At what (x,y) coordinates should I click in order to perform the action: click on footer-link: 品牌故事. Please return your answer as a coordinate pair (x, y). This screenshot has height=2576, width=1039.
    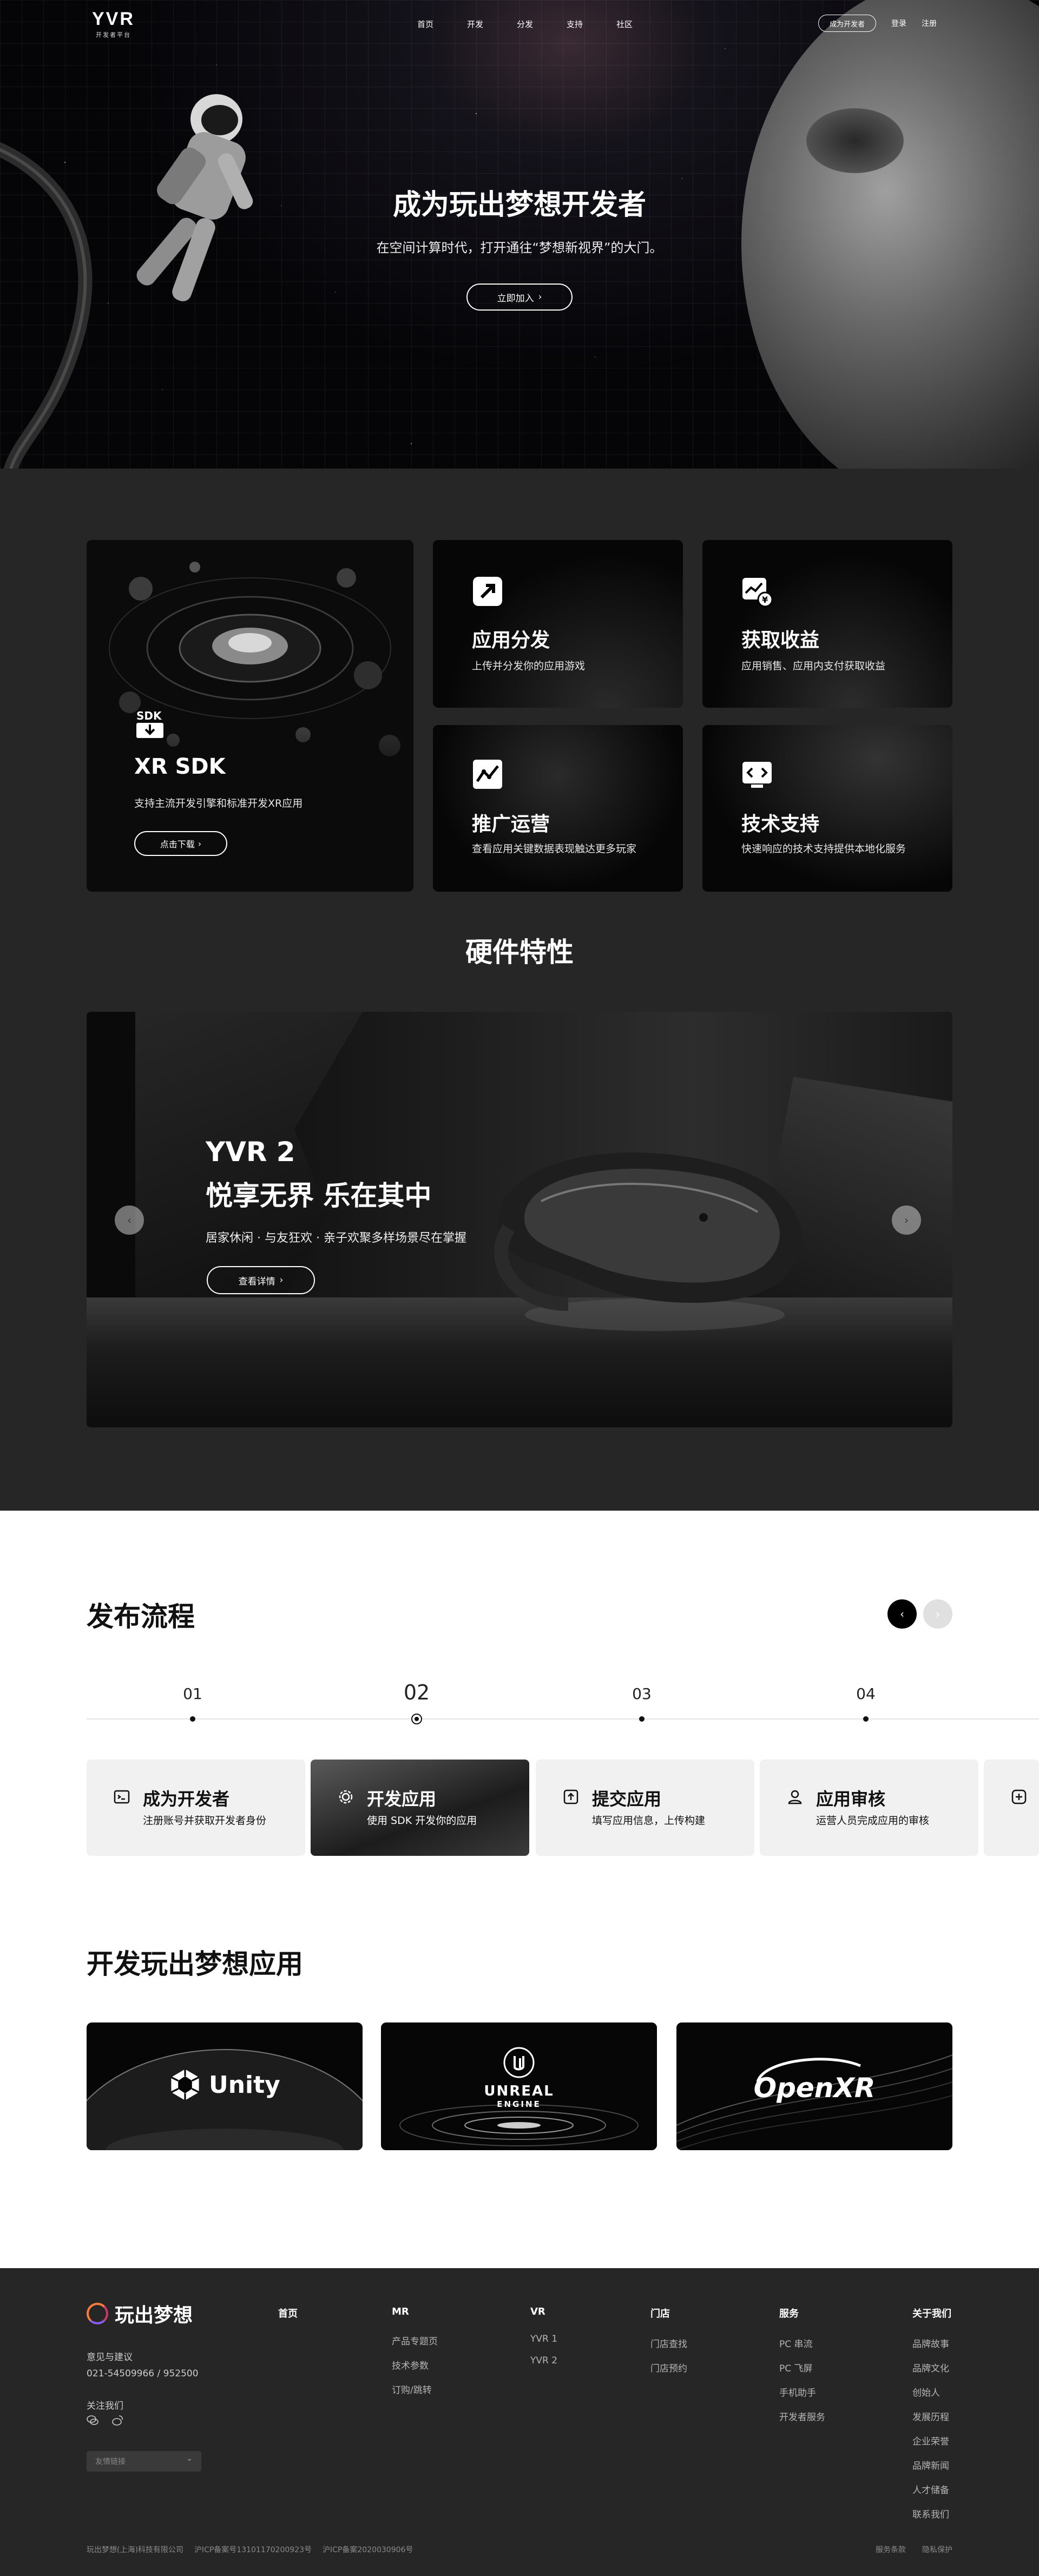
    Looking at the image, I should click on (931, 2343).